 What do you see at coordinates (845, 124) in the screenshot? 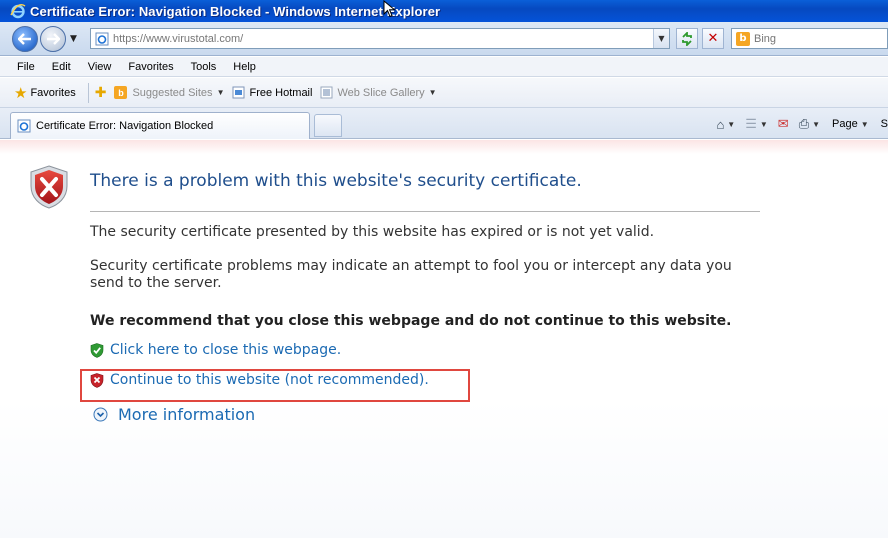
I see `page-menu-button: Page` at bounding box center [845, 124].